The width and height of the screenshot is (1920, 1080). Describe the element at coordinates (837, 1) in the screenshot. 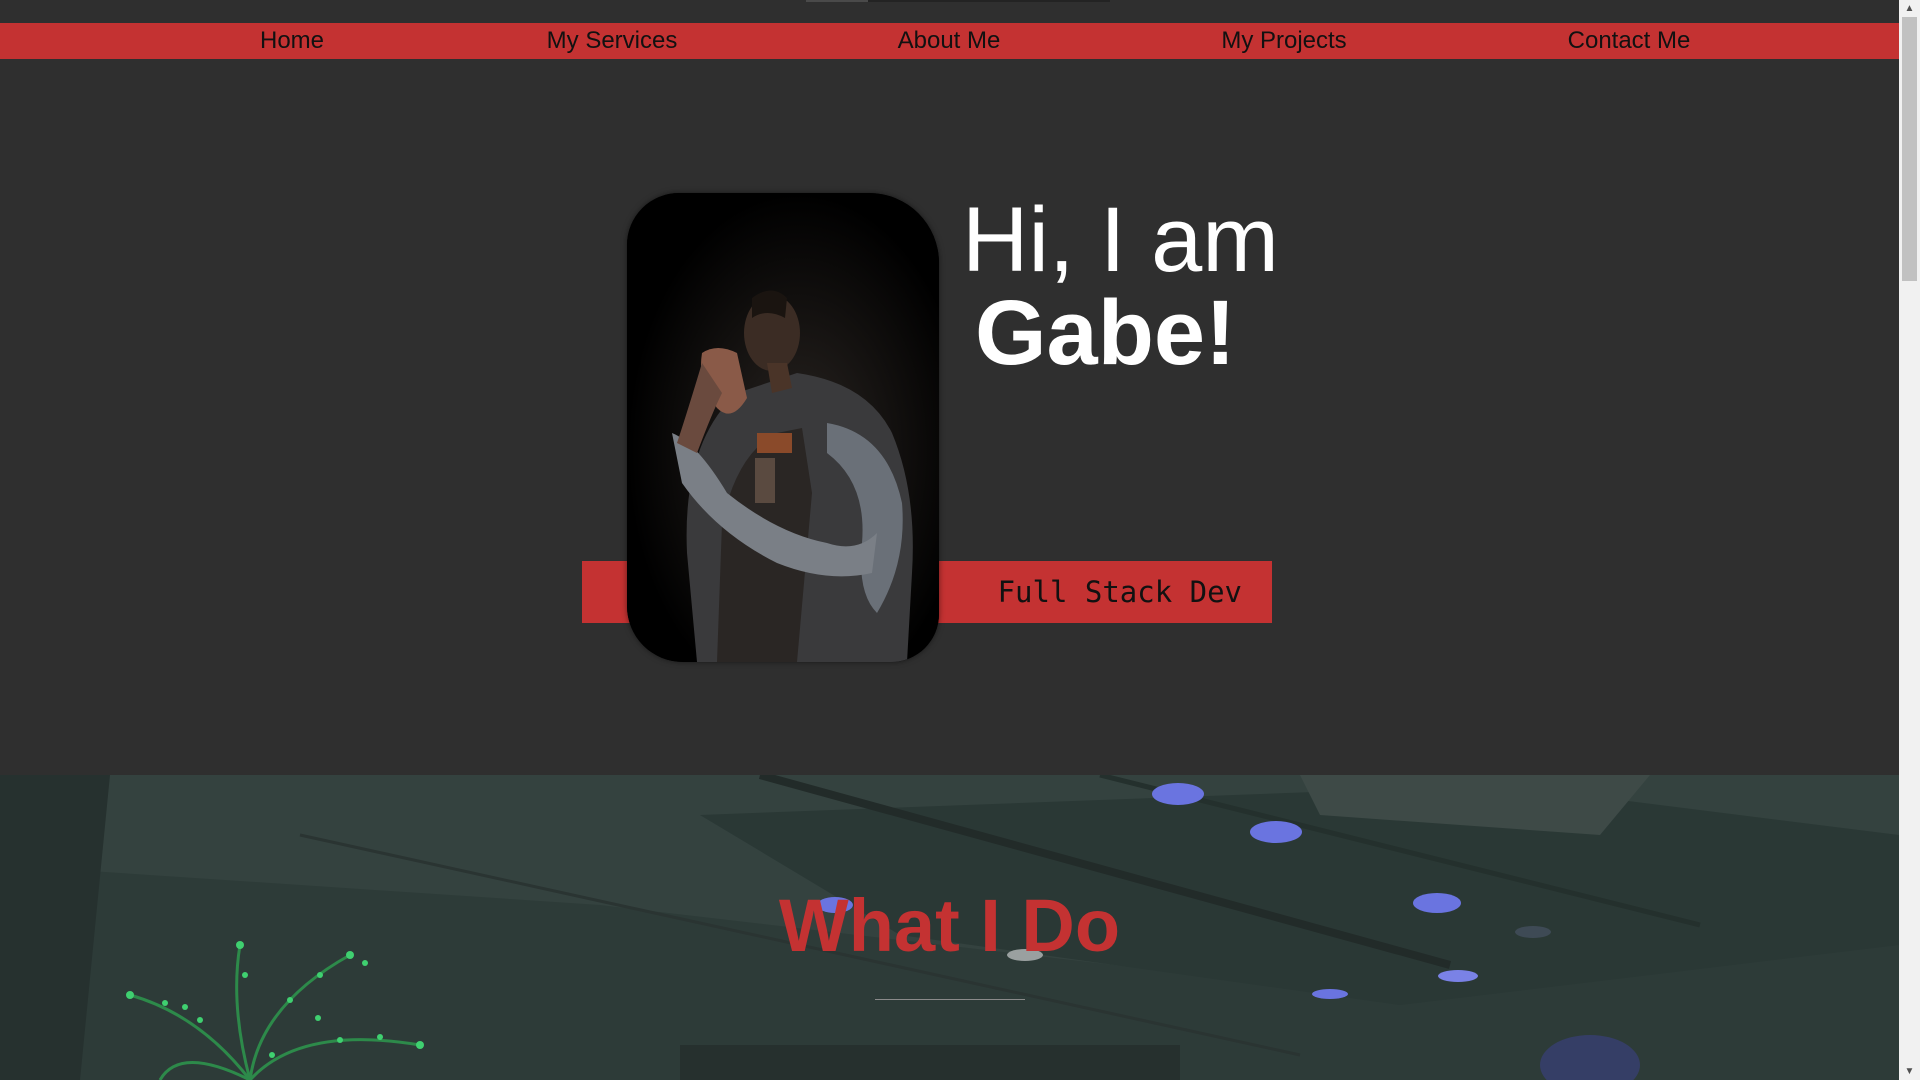

I see `top-indicator` at that location.